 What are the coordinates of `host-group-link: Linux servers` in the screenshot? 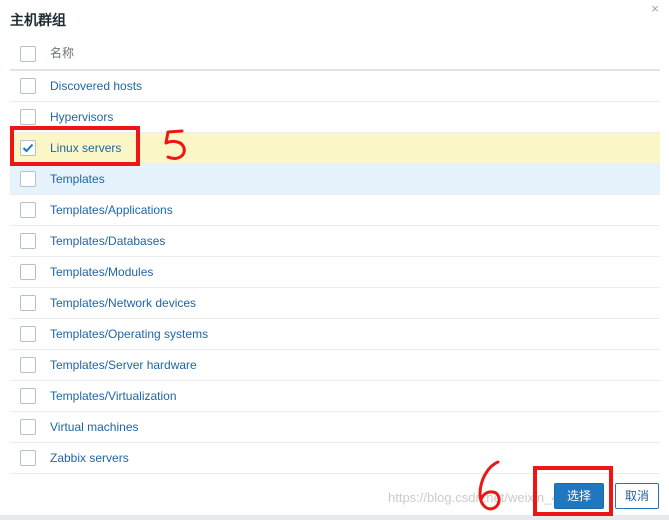 It's located at (85, 148).